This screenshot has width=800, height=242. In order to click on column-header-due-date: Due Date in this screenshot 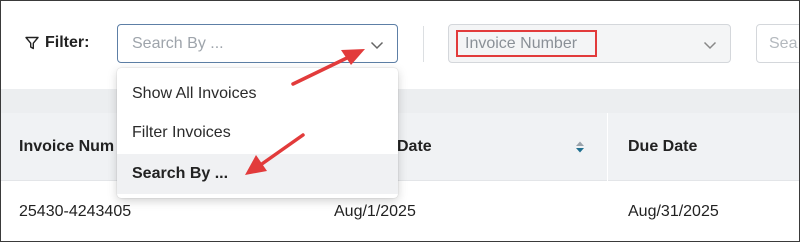, I will do `click(662, 147)`.